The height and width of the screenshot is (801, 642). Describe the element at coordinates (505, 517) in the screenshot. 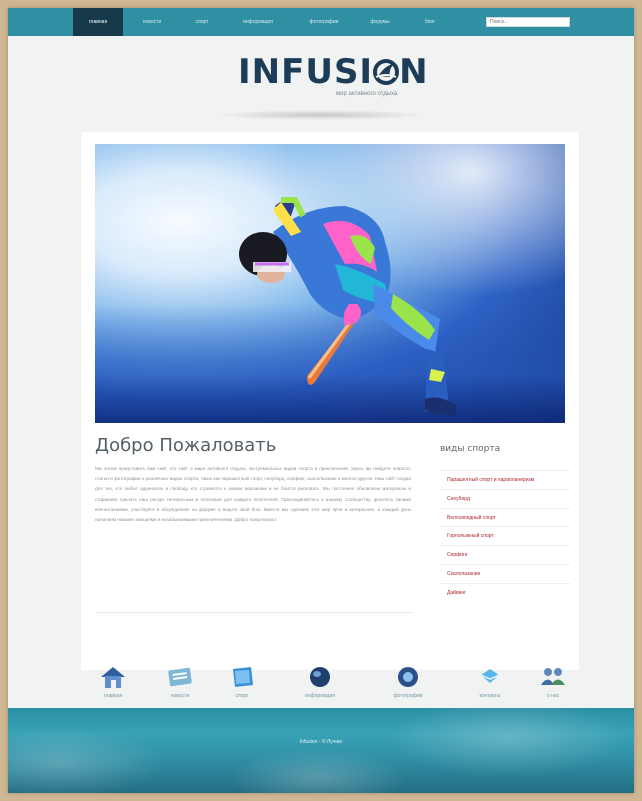

I see `sidebar-item-cycling: Велосипедный спорт` at that location.